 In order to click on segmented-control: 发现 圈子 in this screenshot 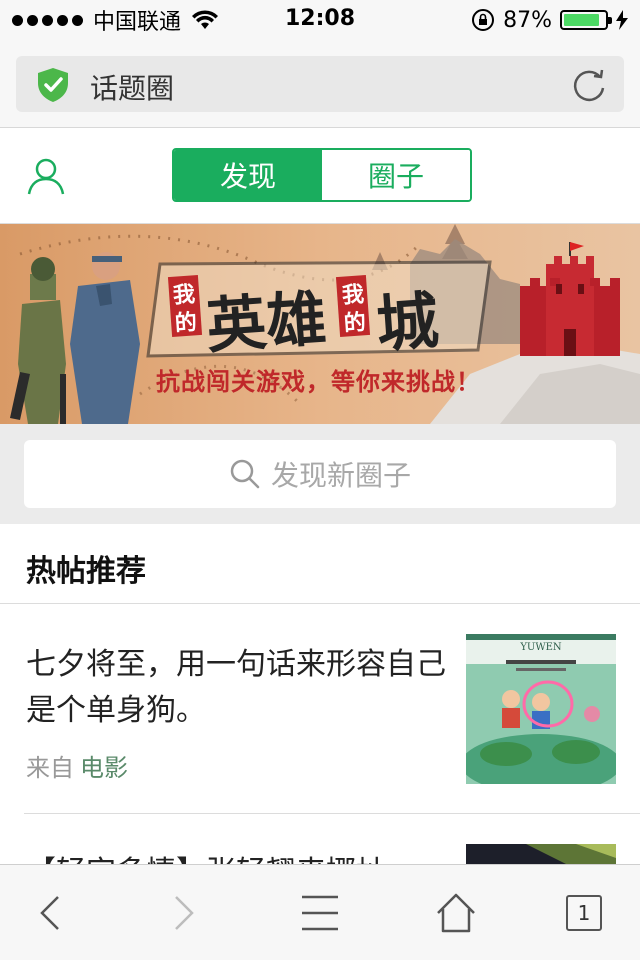, I will do `click(322, 175)`.